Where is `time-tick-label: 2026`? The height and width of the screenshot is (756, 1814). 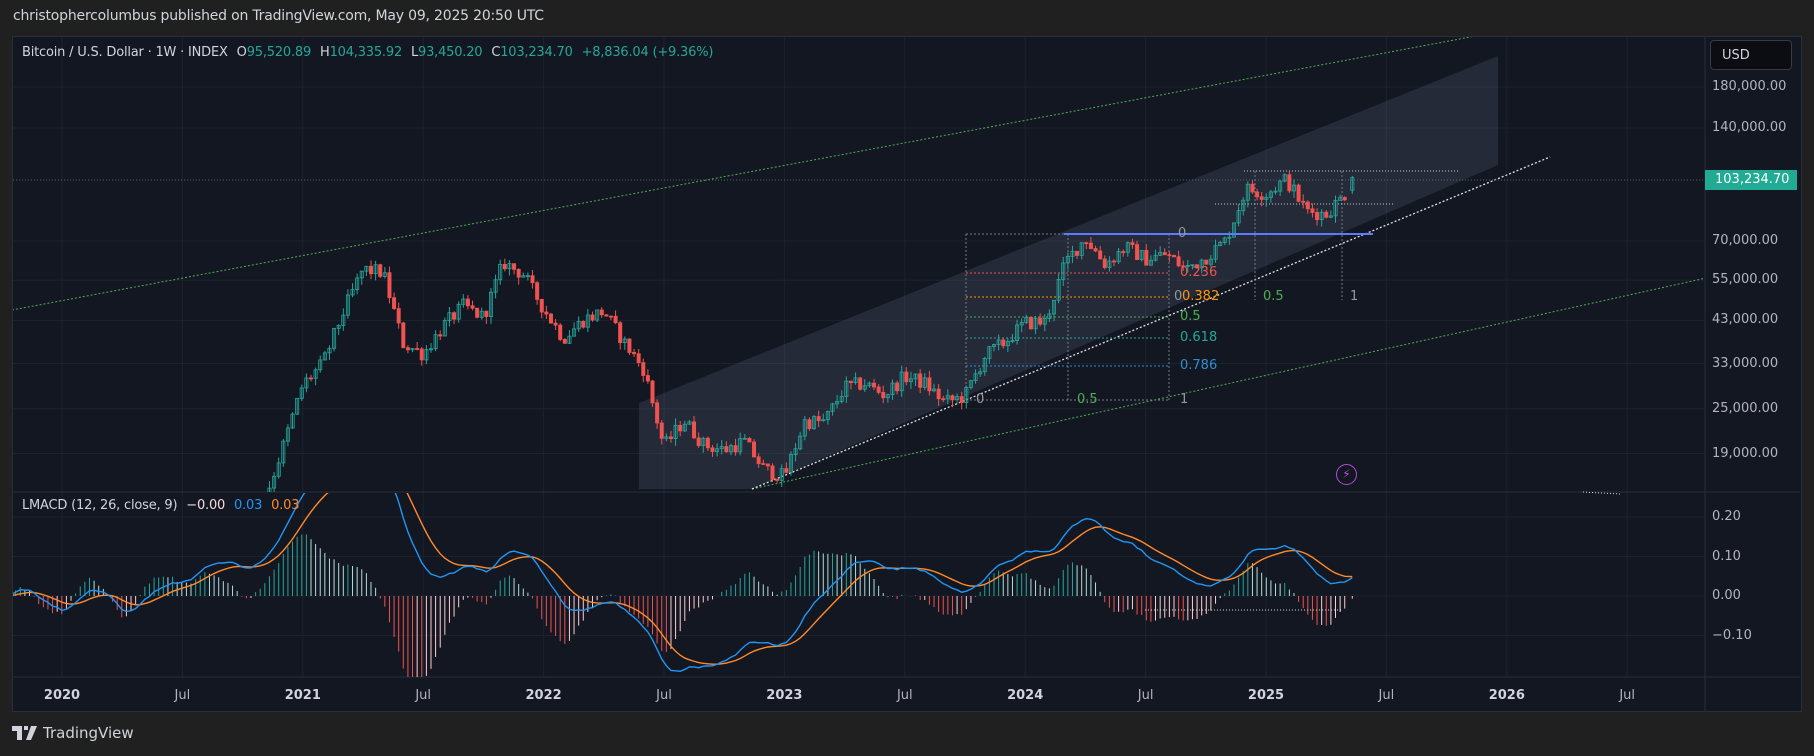
time-tick-label: 2026 is located at coordinates (1506, 695).